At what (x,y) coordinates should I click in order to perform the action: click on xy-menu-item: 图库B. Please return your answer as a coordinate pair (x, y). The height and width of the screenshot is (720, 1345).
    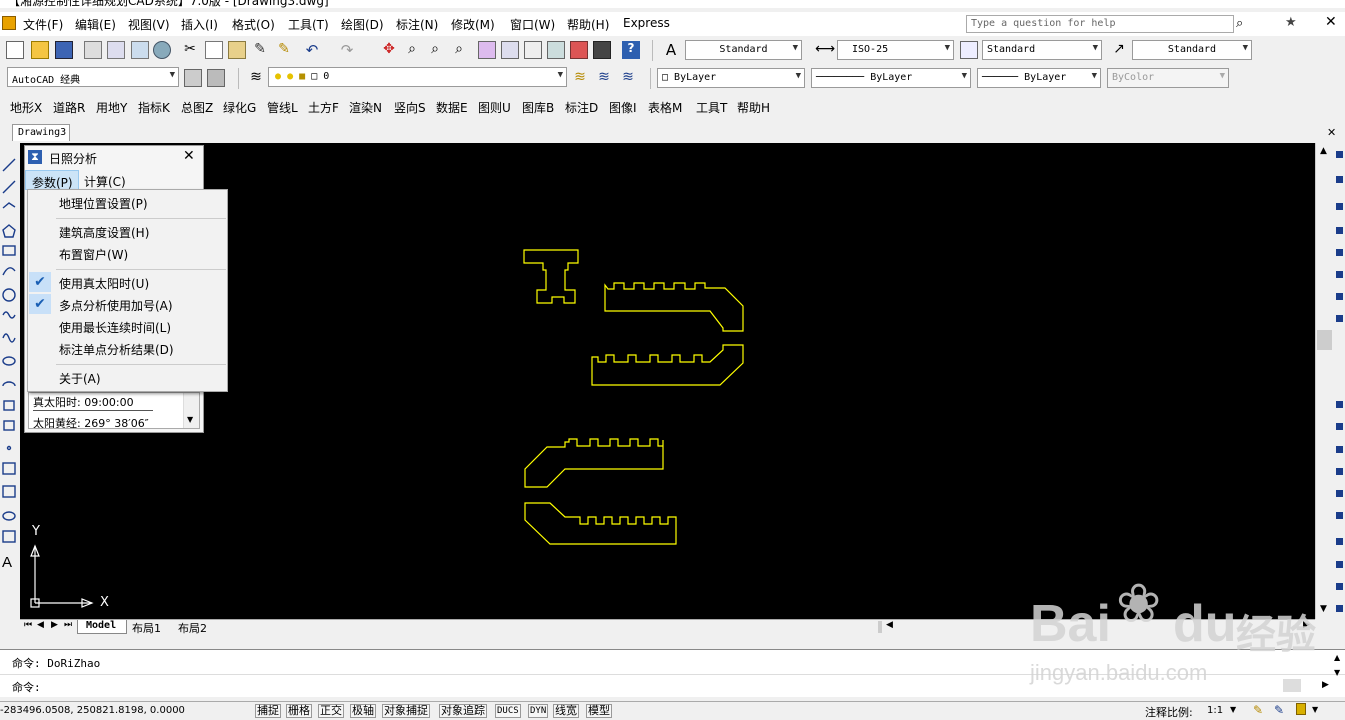
    Looking at the image, I should click on (538, 107).